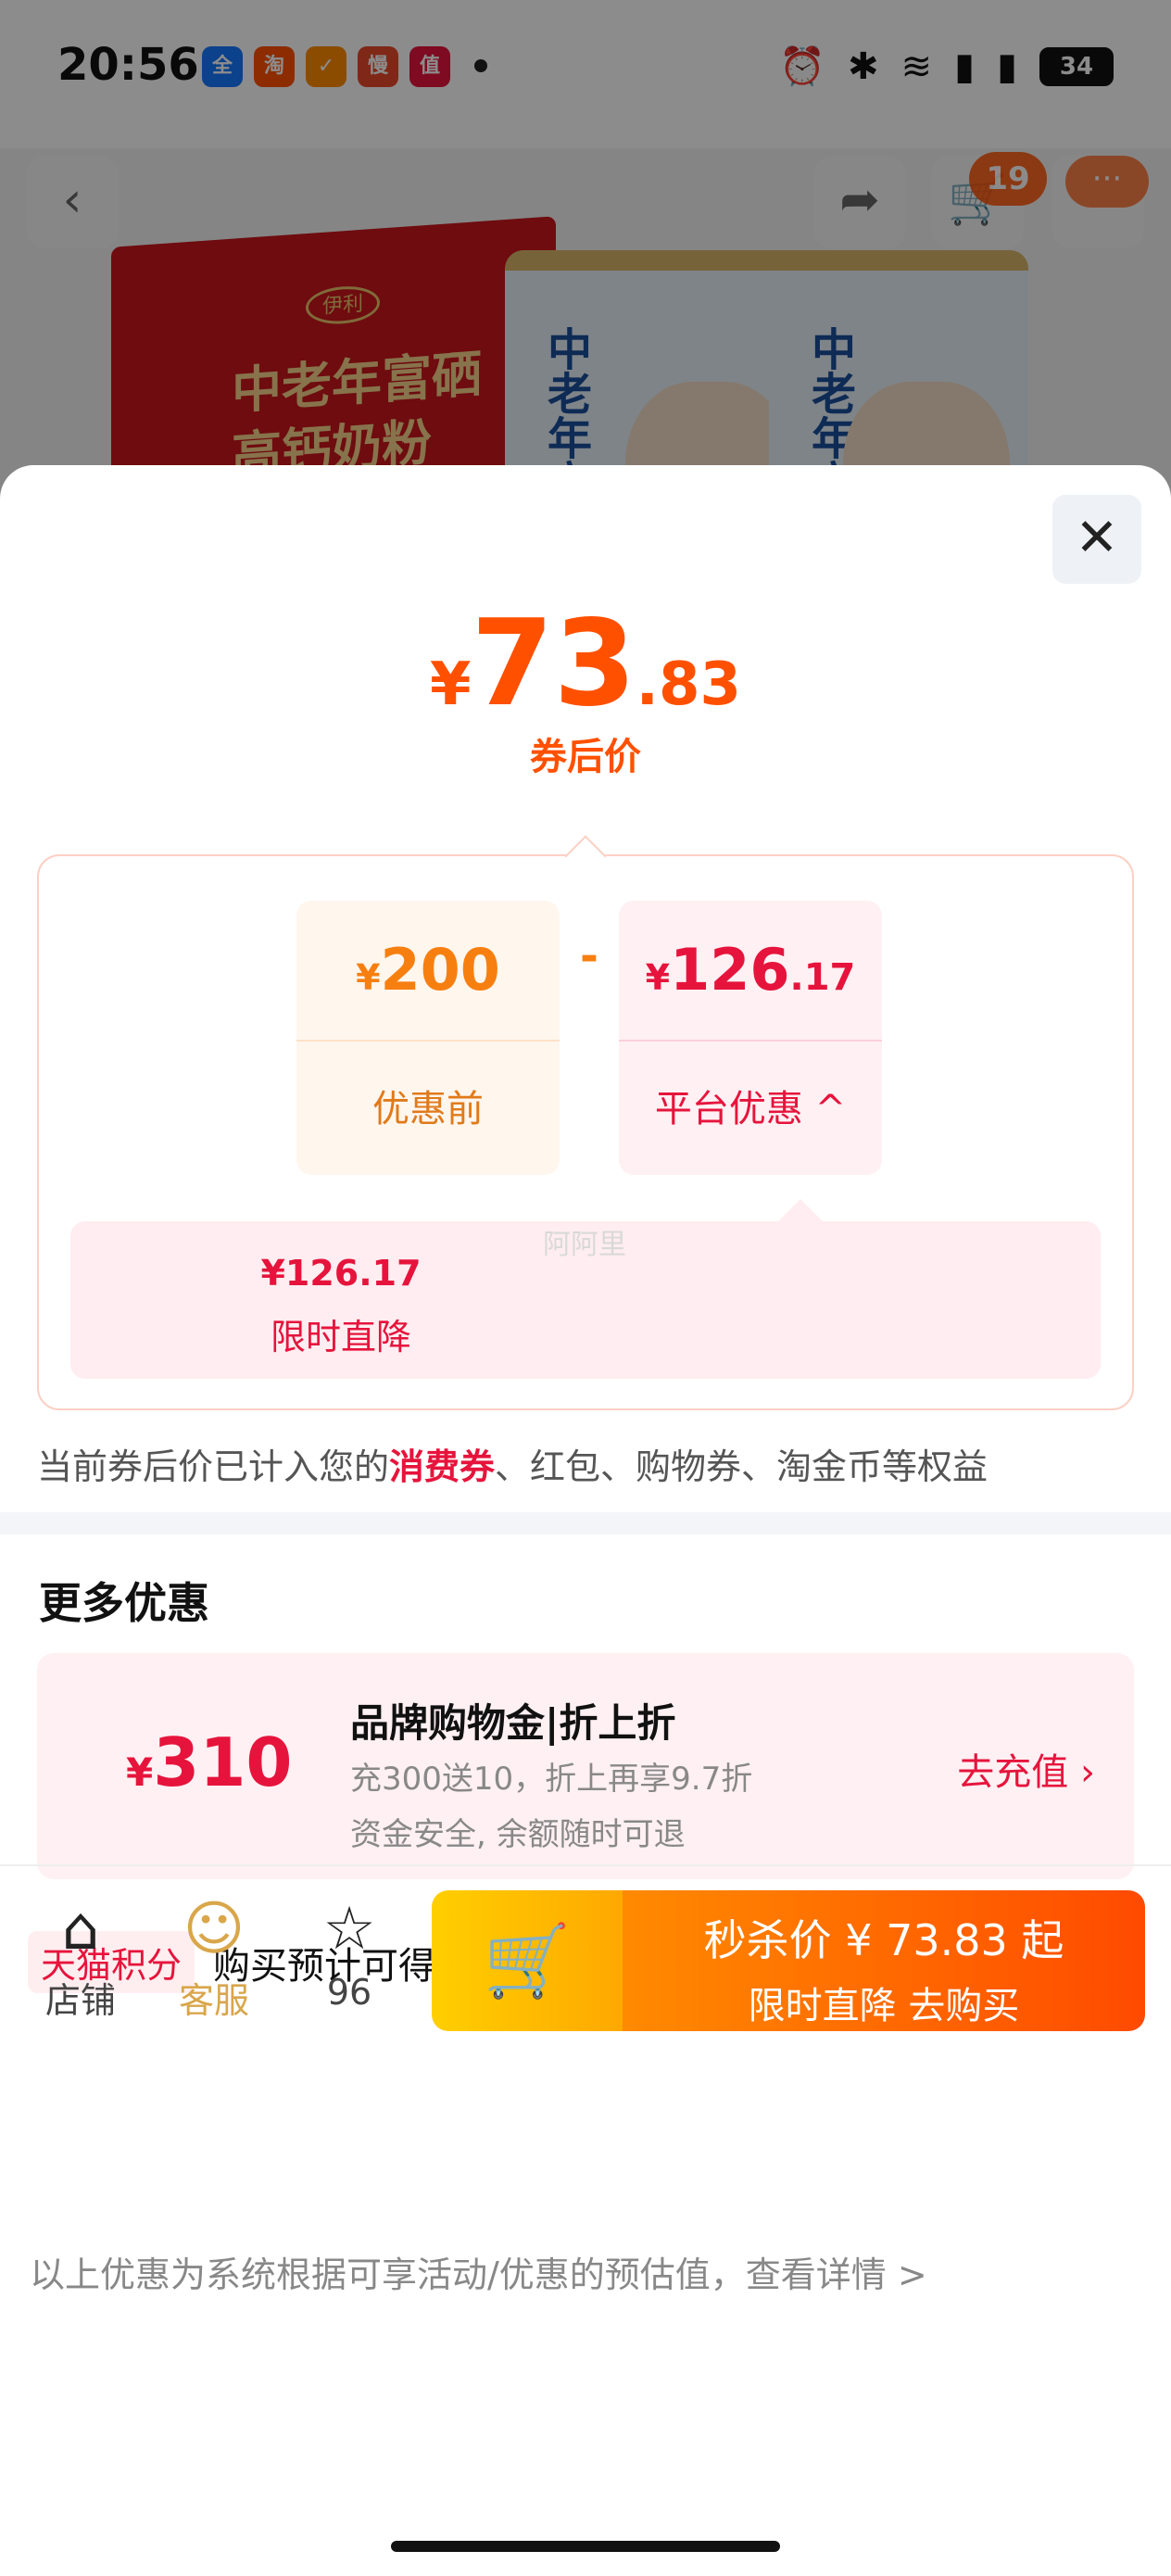  What do you see at coordinates (349, 1993) in the screenshot?
I see `favorite-count: 96` at bounding box center [349, 1993].